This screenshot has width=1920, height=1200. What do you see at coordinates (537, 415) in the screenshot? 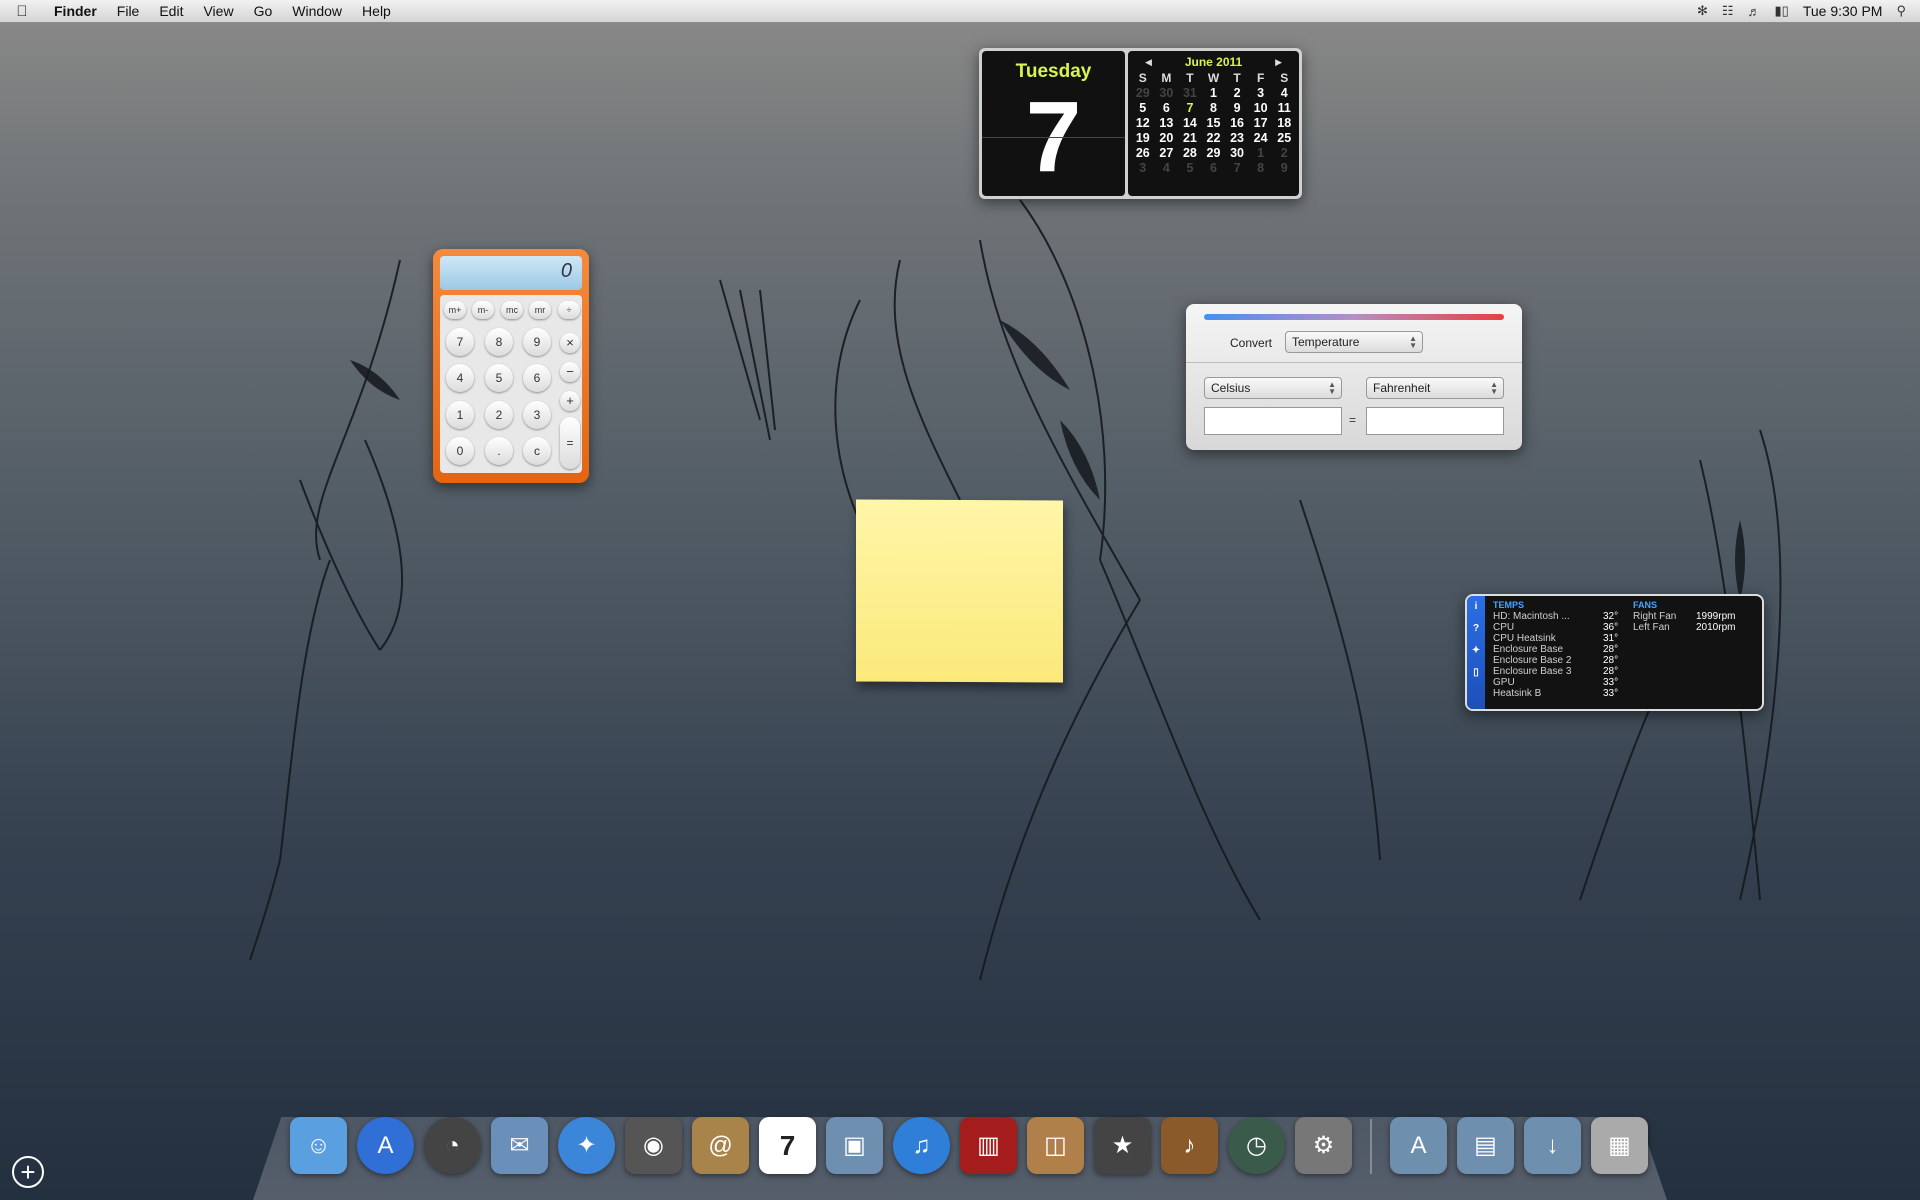
I see `calc-key-3: 3` at bounding box center [537, 415].